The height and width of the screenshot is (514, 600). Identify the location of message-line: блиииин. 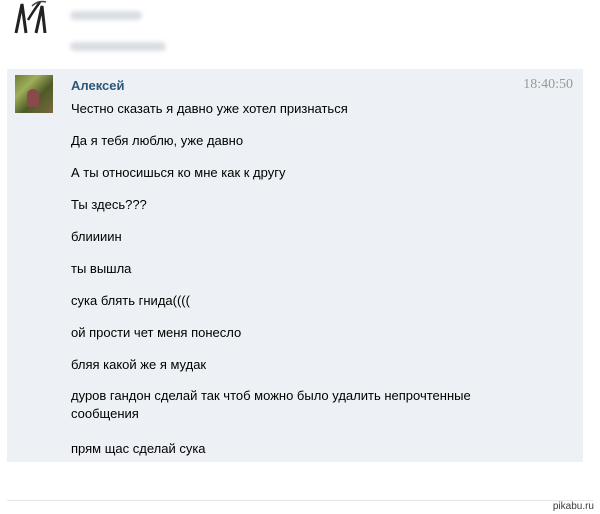
(96, 236).